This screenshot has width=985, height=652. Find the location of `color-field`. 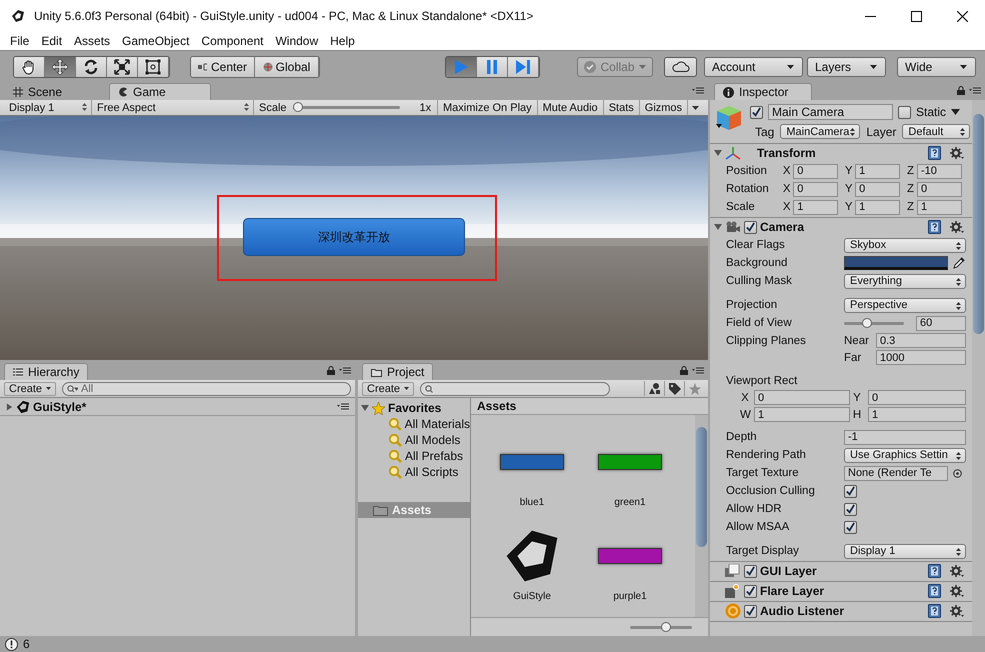

color-field is located at coordinates (896, 263).